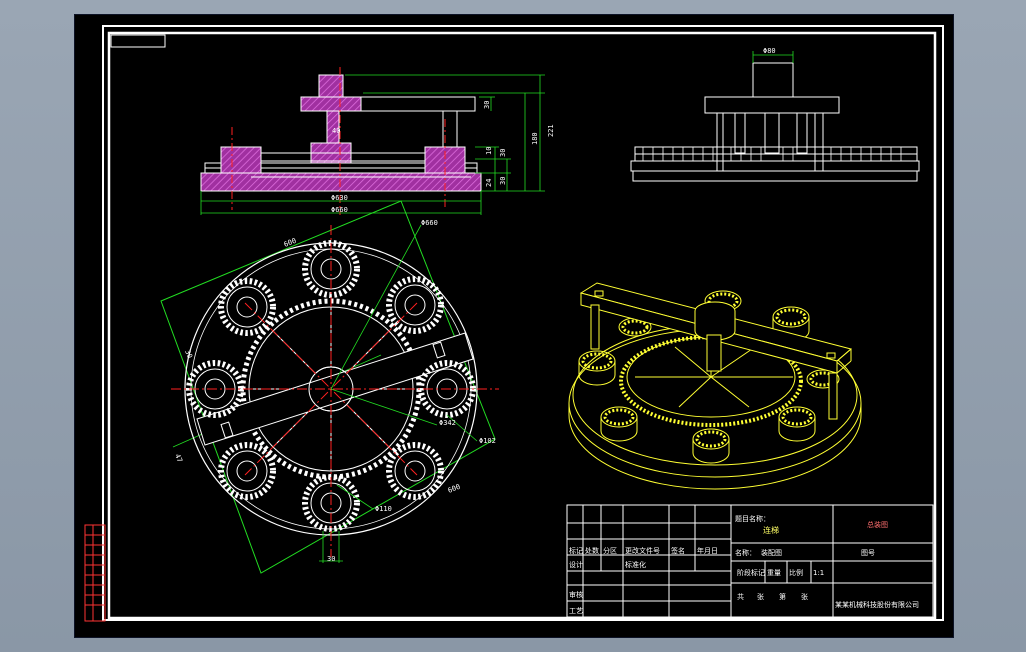 The width and height of the screenshot is (1026, 652). Describe the element at coordinates (489, 183) in the screenshot. I see `dim-h24: 24` at that location.